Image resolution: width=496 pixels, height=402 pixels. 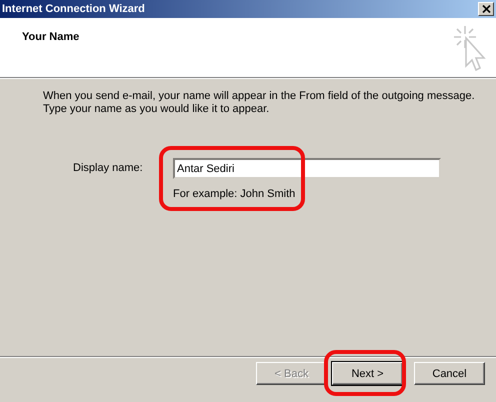 I want to click on page-title: Your Name, so click(x=51, y=38).